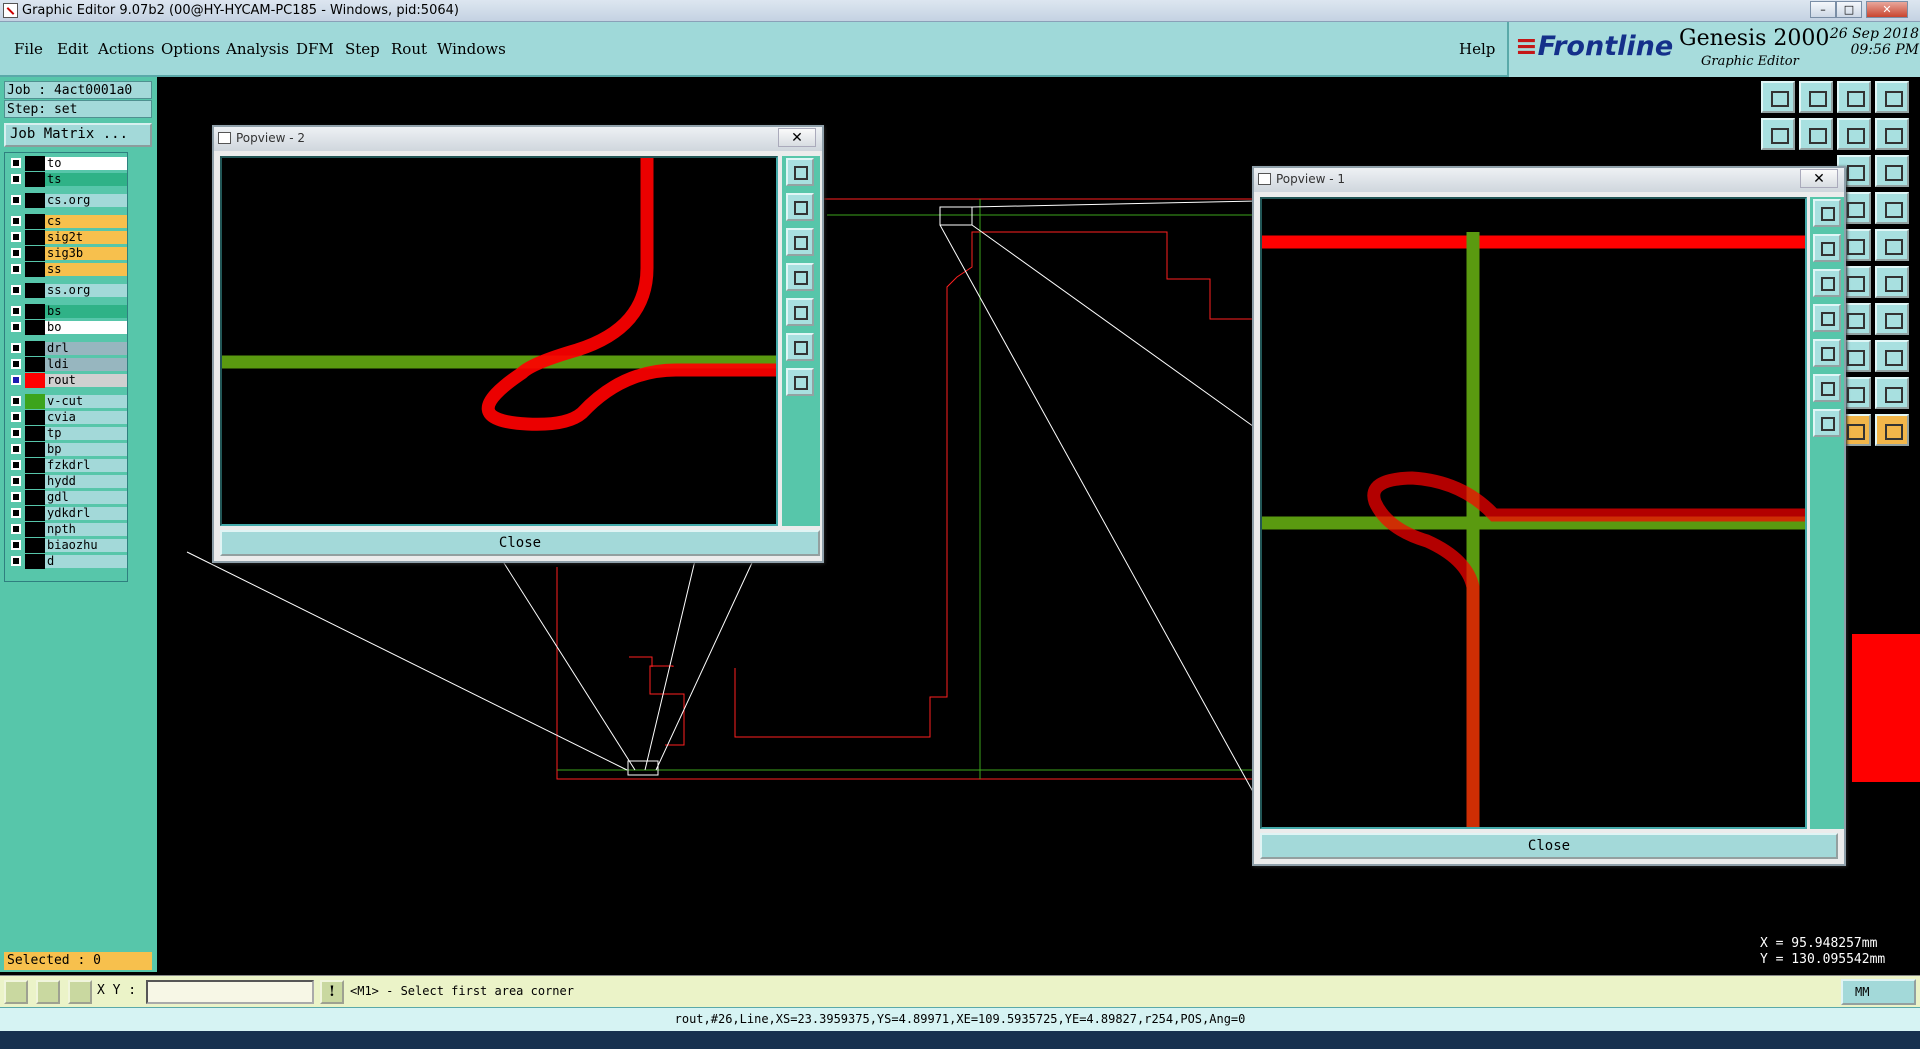  Describe the element at coordinates (67, 163) in the screenshot. I see `layer-item-to: to` at that location.